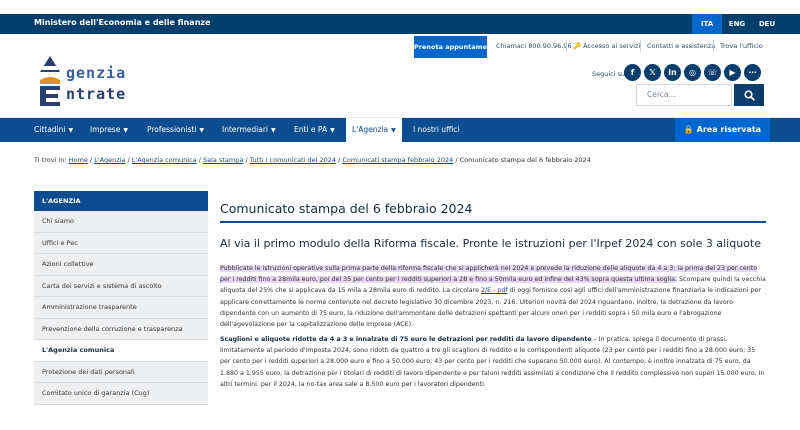 This screenshot has height=430, width=800. I want to click on nav-label: L'Agenzia, so click(370, 129).